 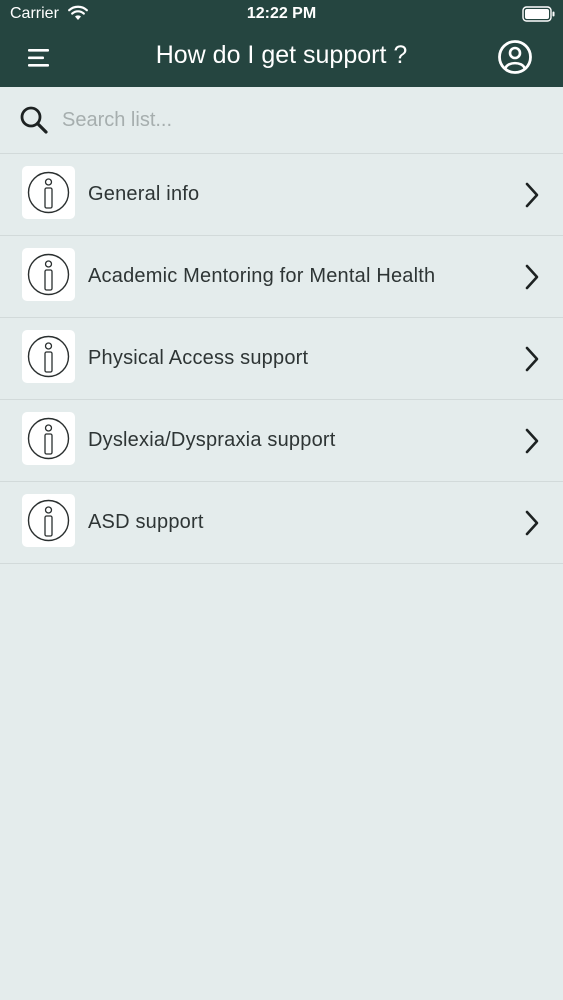 I want to click on user-profile-icon, so click(x=515, y=57).